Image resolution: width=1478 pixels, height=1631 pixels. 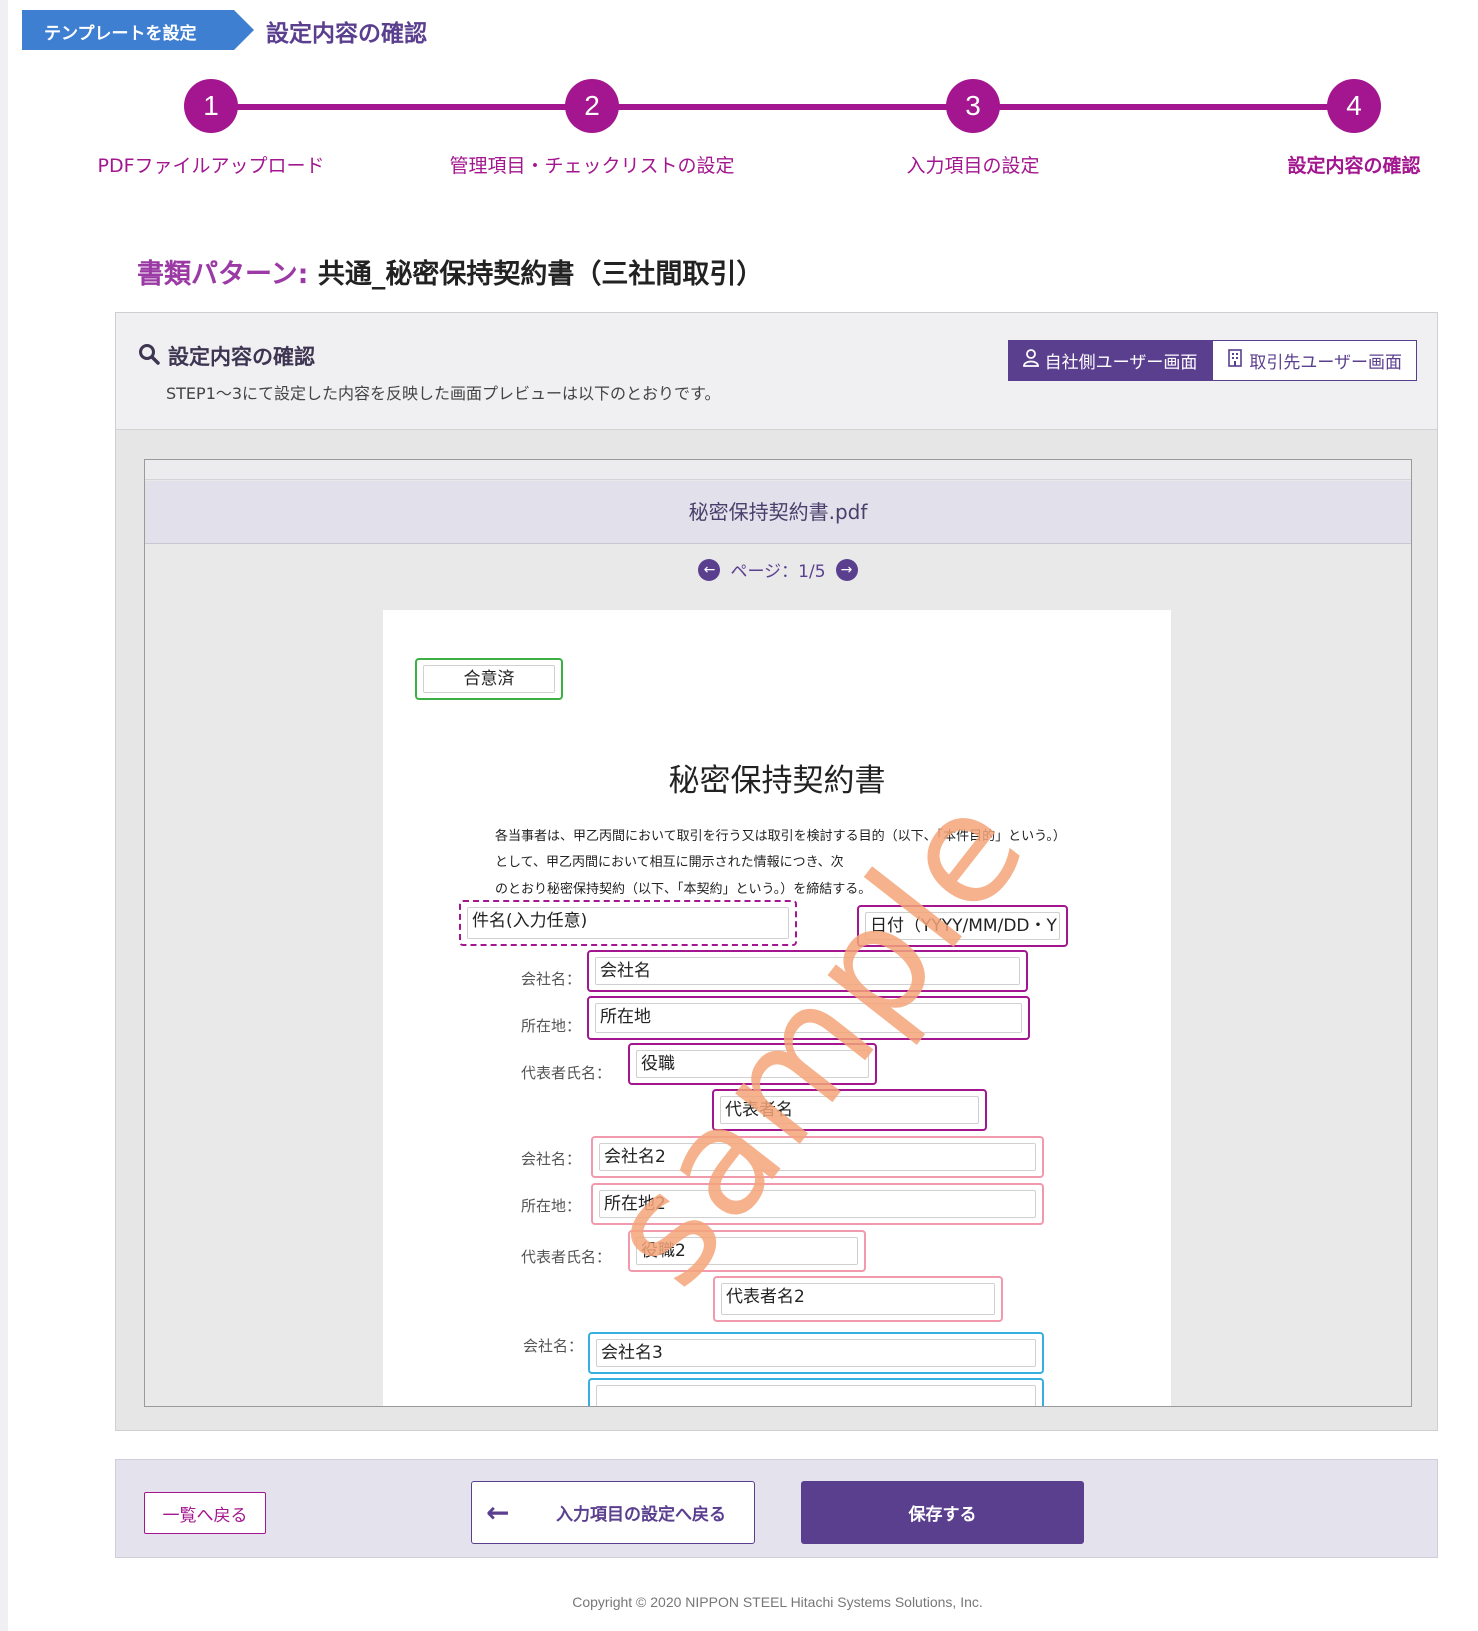 I want to click on title-field-2: 役職2, so click(x=747, y=1251).